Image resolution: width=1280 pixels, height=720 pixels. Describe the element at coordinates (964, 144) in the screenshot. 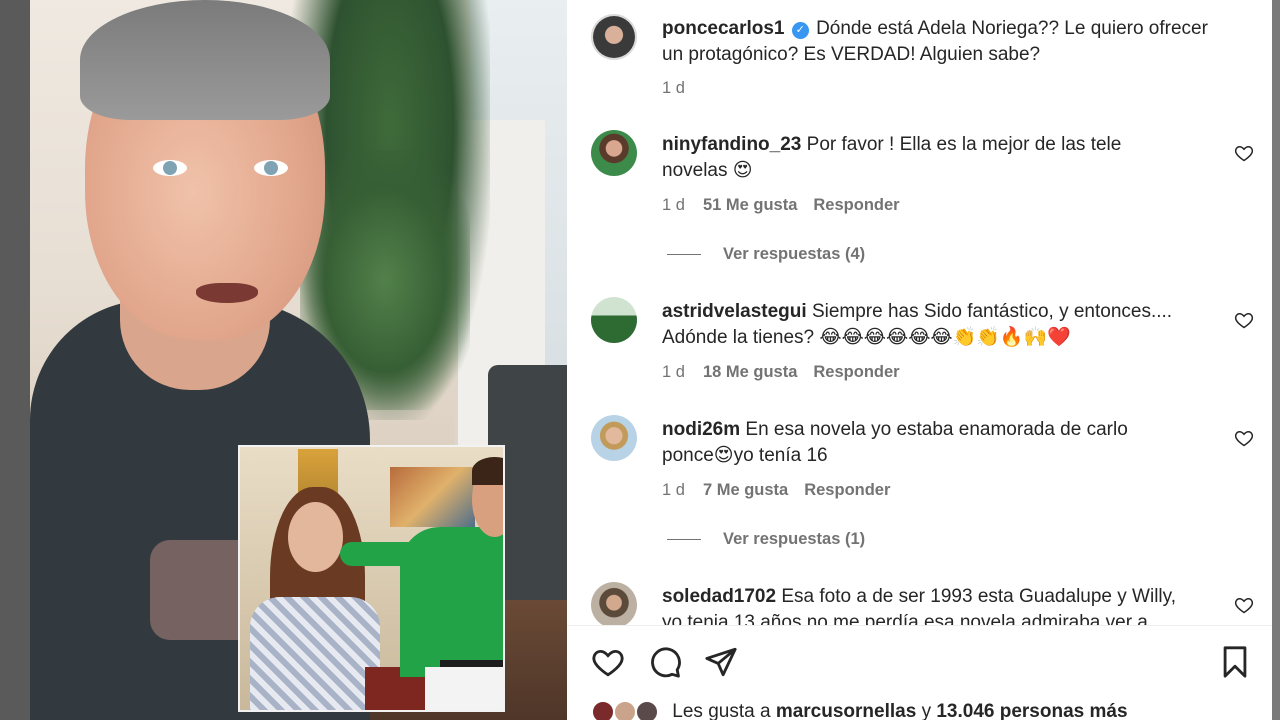

I see `comment-body-line1: Por favor ! Ella es la mejor de las tele` at that location.